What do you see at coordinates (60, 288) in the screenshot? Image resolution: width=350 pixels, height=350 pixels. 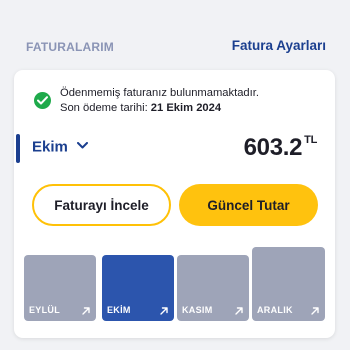 I see `month-tile-1: EYLÜL` at bounding box center [60, 288].